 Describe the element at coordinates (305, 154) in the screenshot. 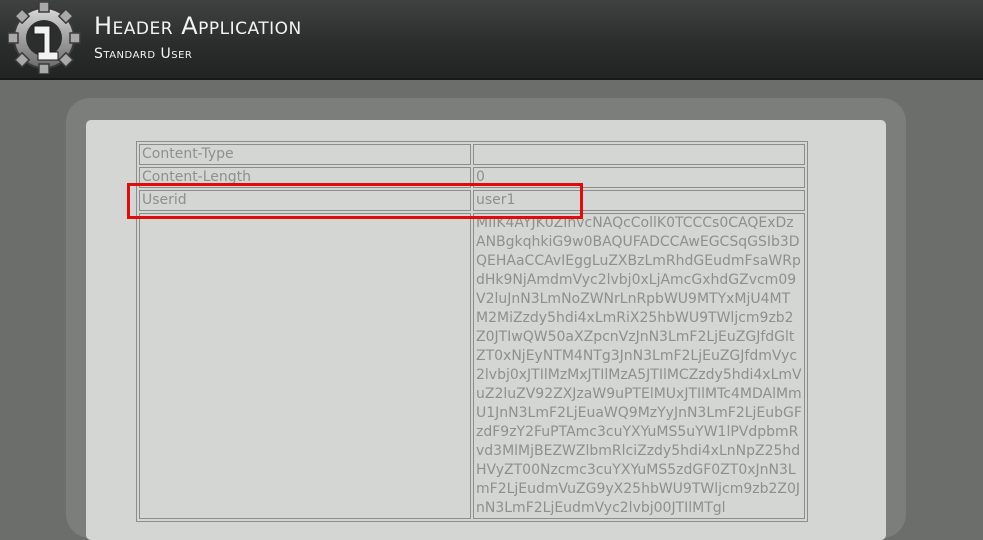

I see `header-name-cell: Content-Type` at that location.